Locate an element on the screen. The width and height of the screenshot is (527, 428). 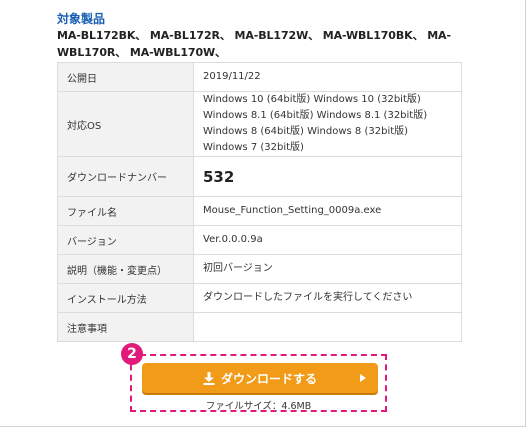
row-value-install: ダウンロードしたファイルを実行してください is located at coordinates (327, 298).